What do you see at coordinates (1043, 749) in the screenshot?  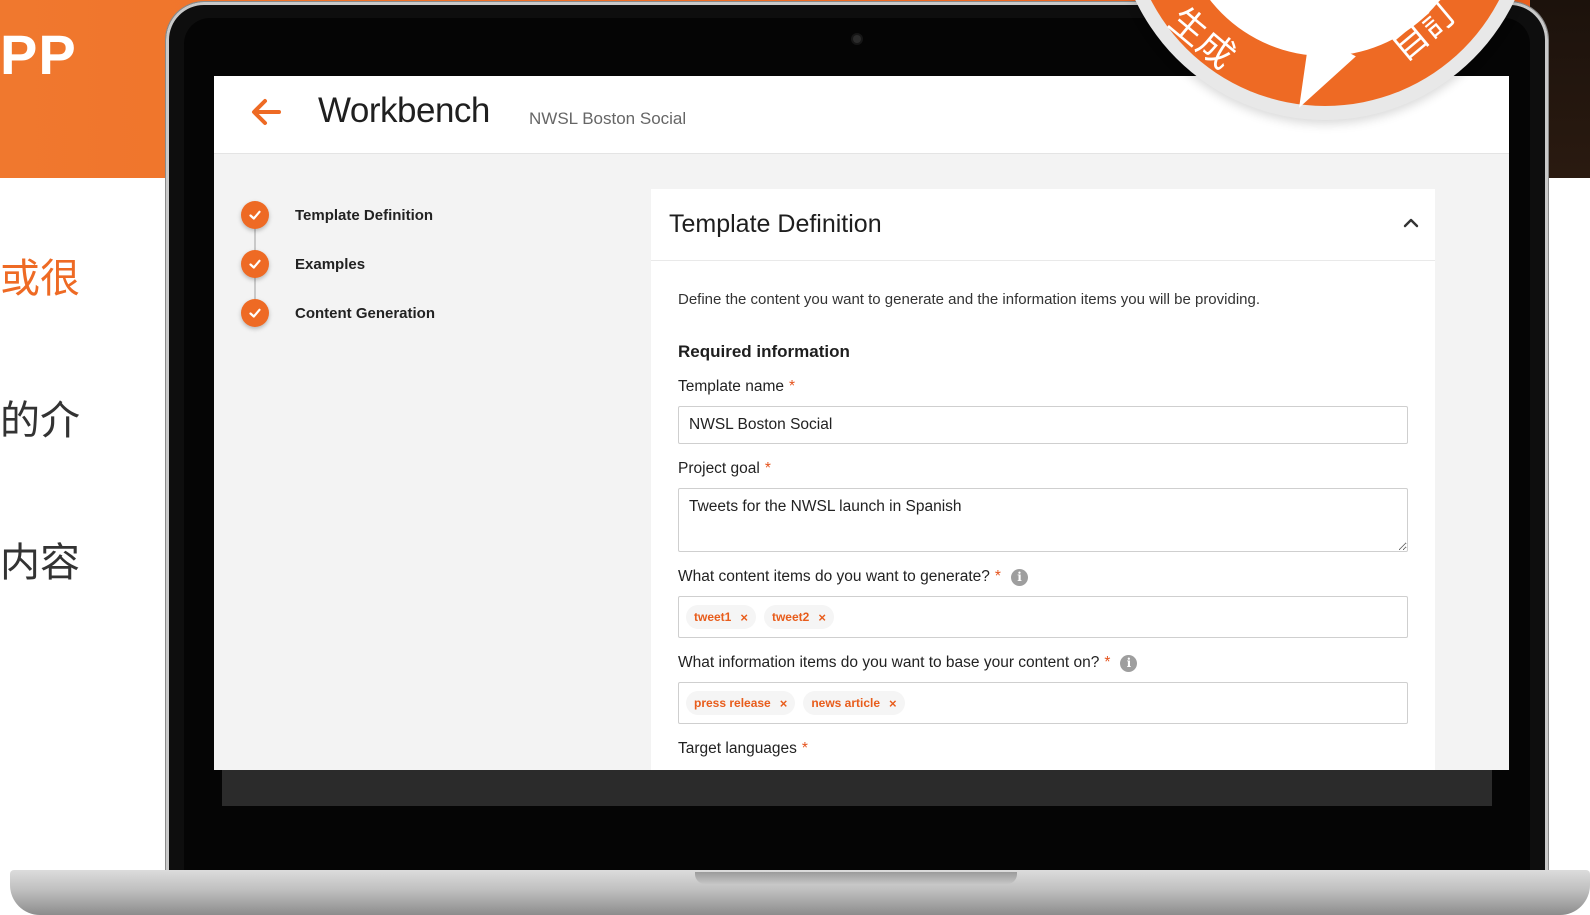 I see `target-languages-label: Target languages *` at bounding box center [1043, 749].